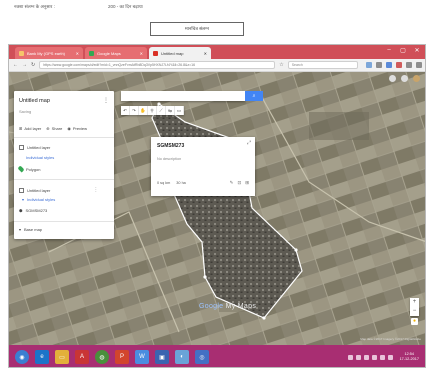  Describe the element at coordinates (21, 190) in the screenshot. I see `layer-2-checkbox` at that location.